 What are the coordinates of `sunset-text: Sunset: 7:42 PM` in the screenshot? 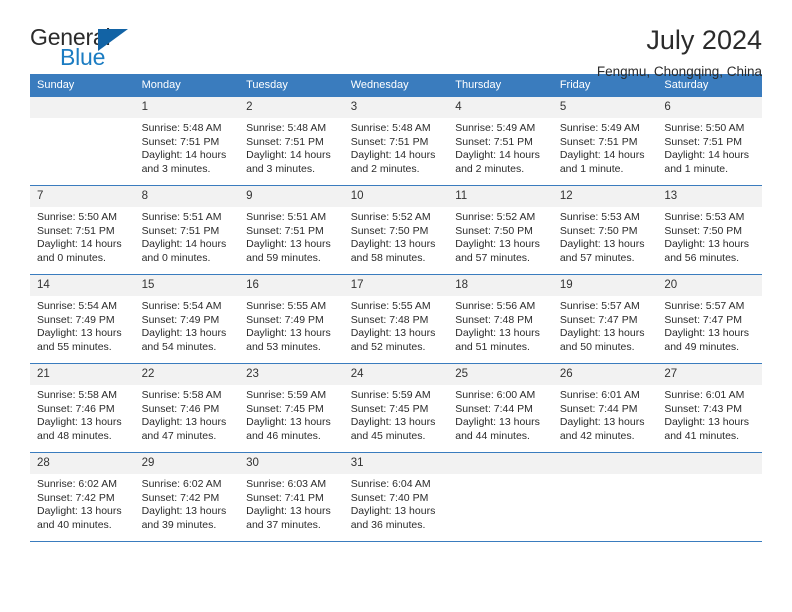 It's located at (180, 497).